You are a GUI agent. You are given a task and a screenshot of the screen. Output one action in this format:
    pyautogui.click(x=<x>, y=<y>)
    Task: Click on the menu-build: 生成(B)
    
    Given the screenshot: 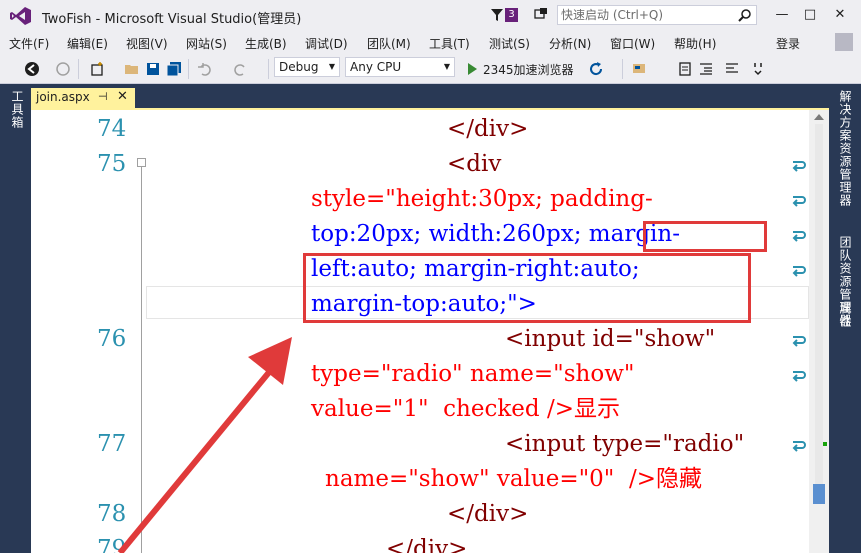 What is the action you would take?
    pyautogui.click(x=266, y=43)
    